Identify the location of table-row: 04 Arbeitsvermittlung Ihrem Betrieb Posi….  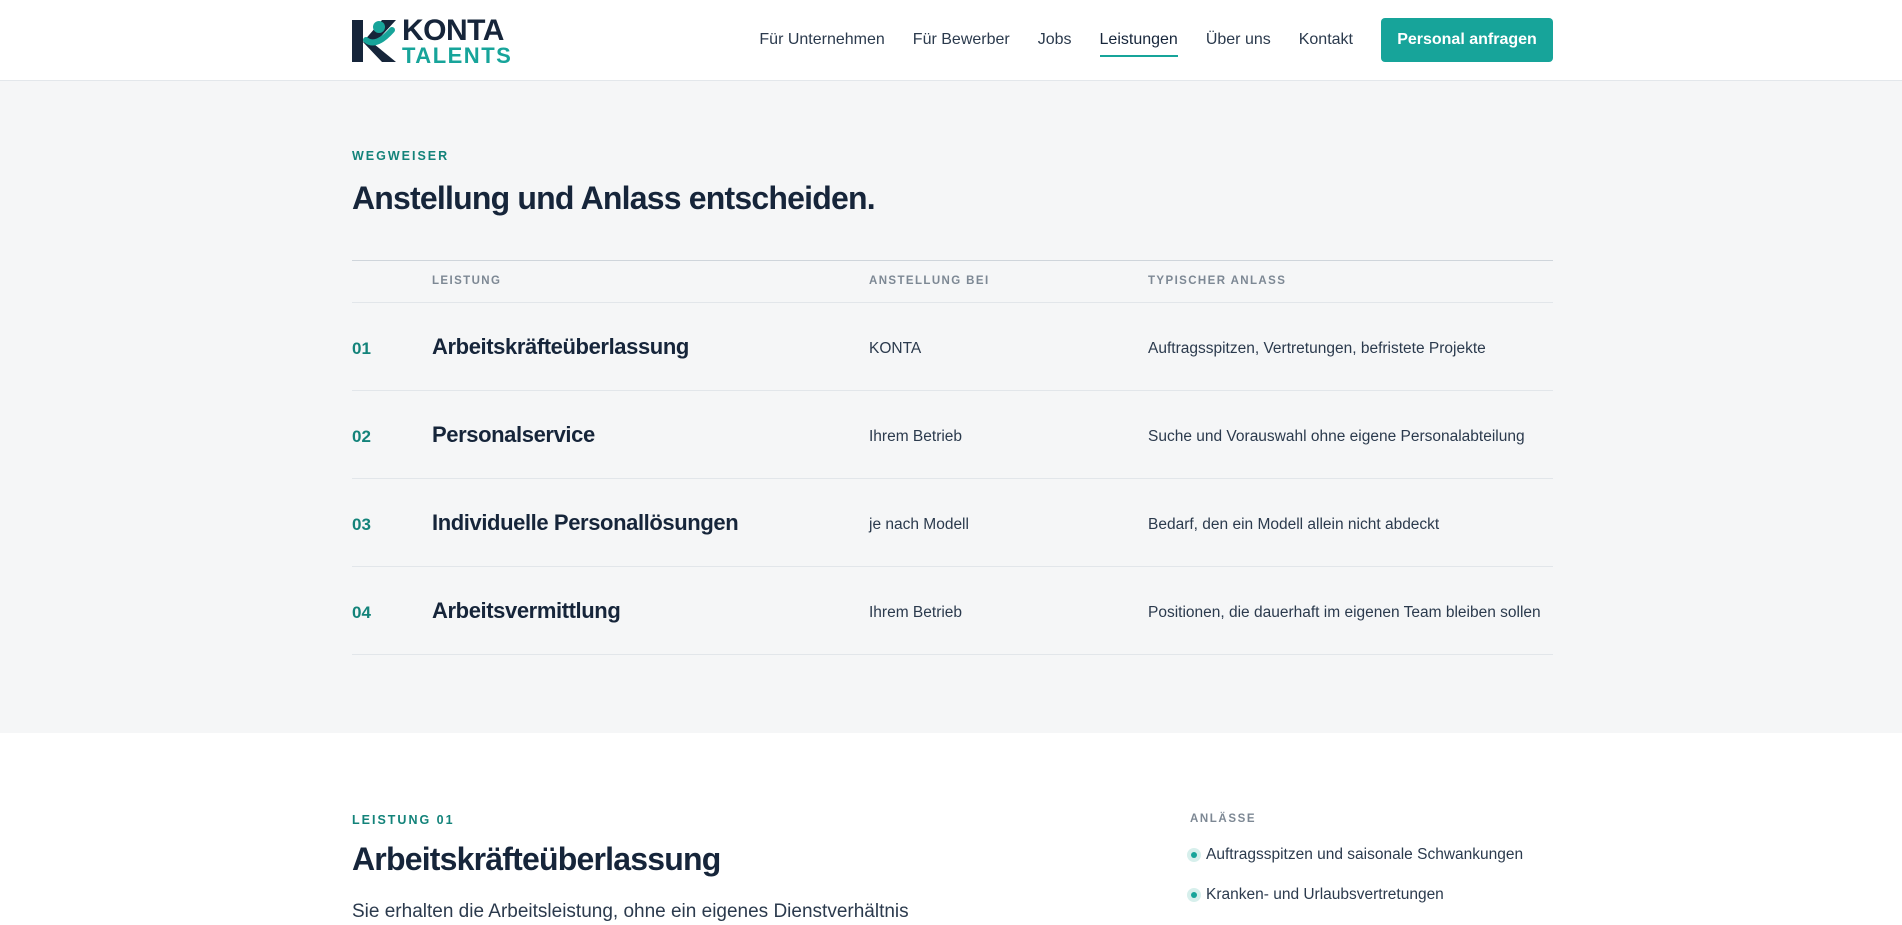
(952, 611).